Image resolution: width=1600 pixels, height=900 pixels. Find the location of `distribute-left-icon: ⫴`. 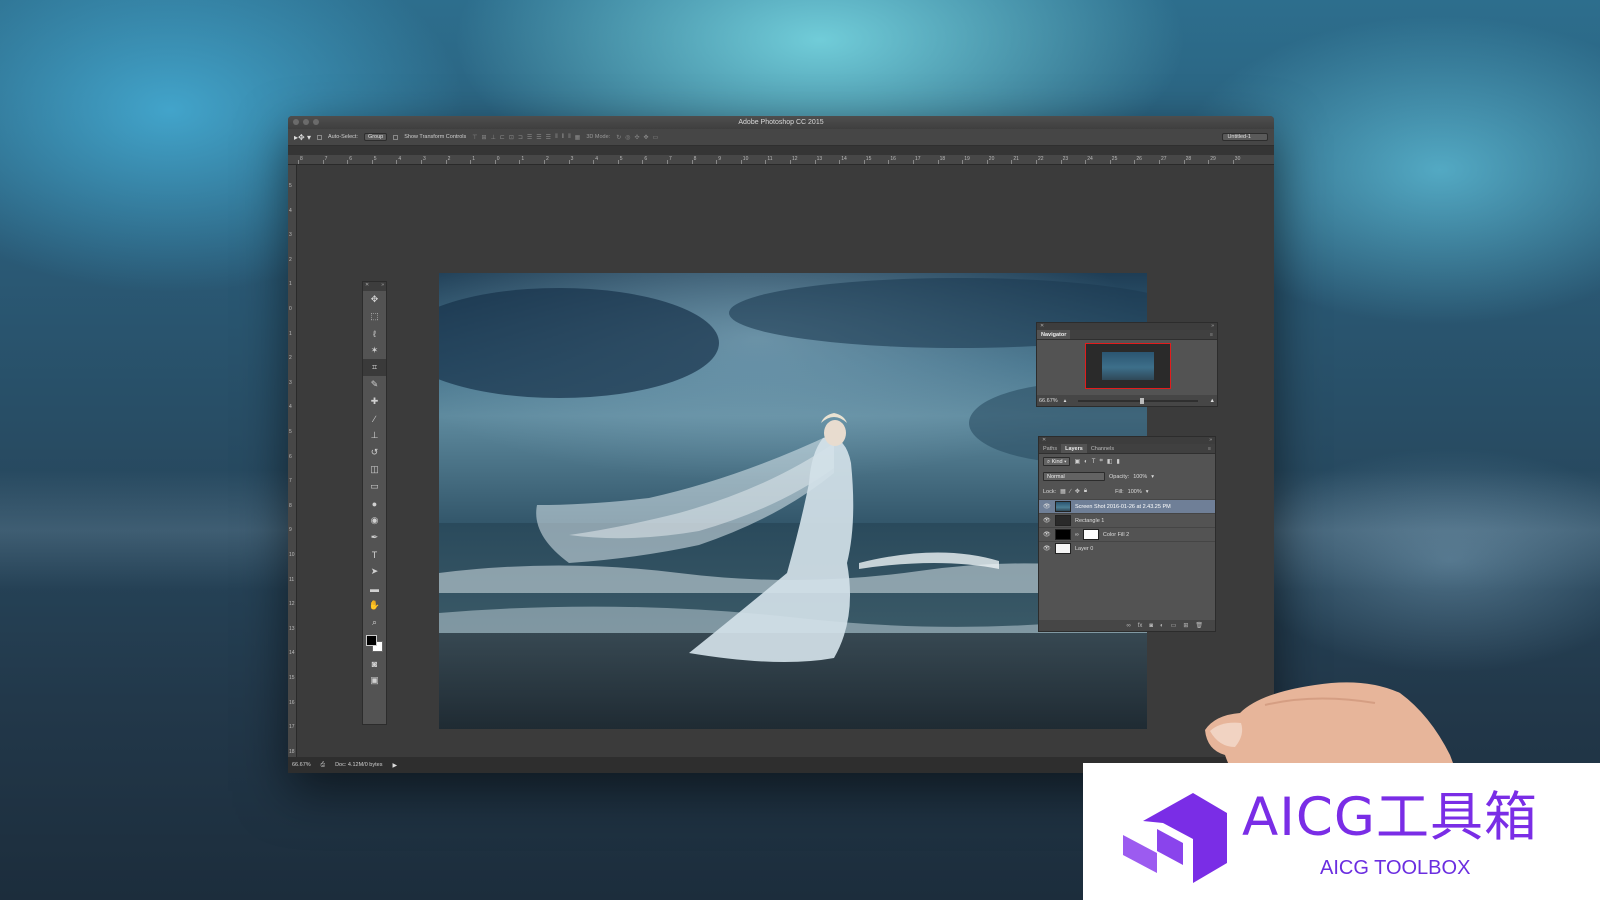

distribute-left-icon: ⫴ is located at coordinates (556, 137).